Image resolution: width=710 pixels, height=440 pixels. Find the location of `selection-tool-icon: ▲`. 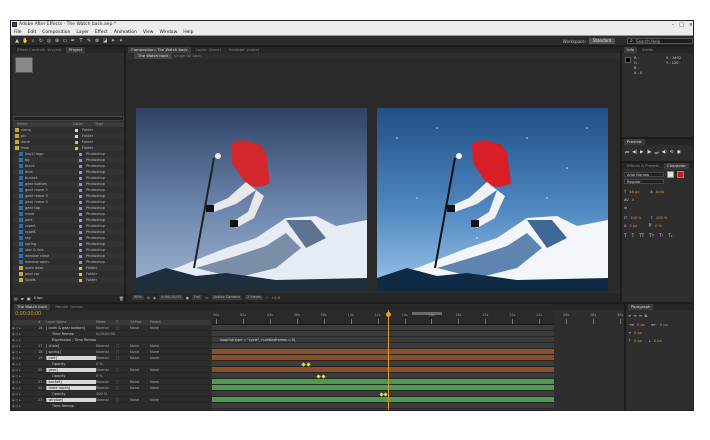

selection-tool-icon: ▲ is located at coordinates (17, 41).